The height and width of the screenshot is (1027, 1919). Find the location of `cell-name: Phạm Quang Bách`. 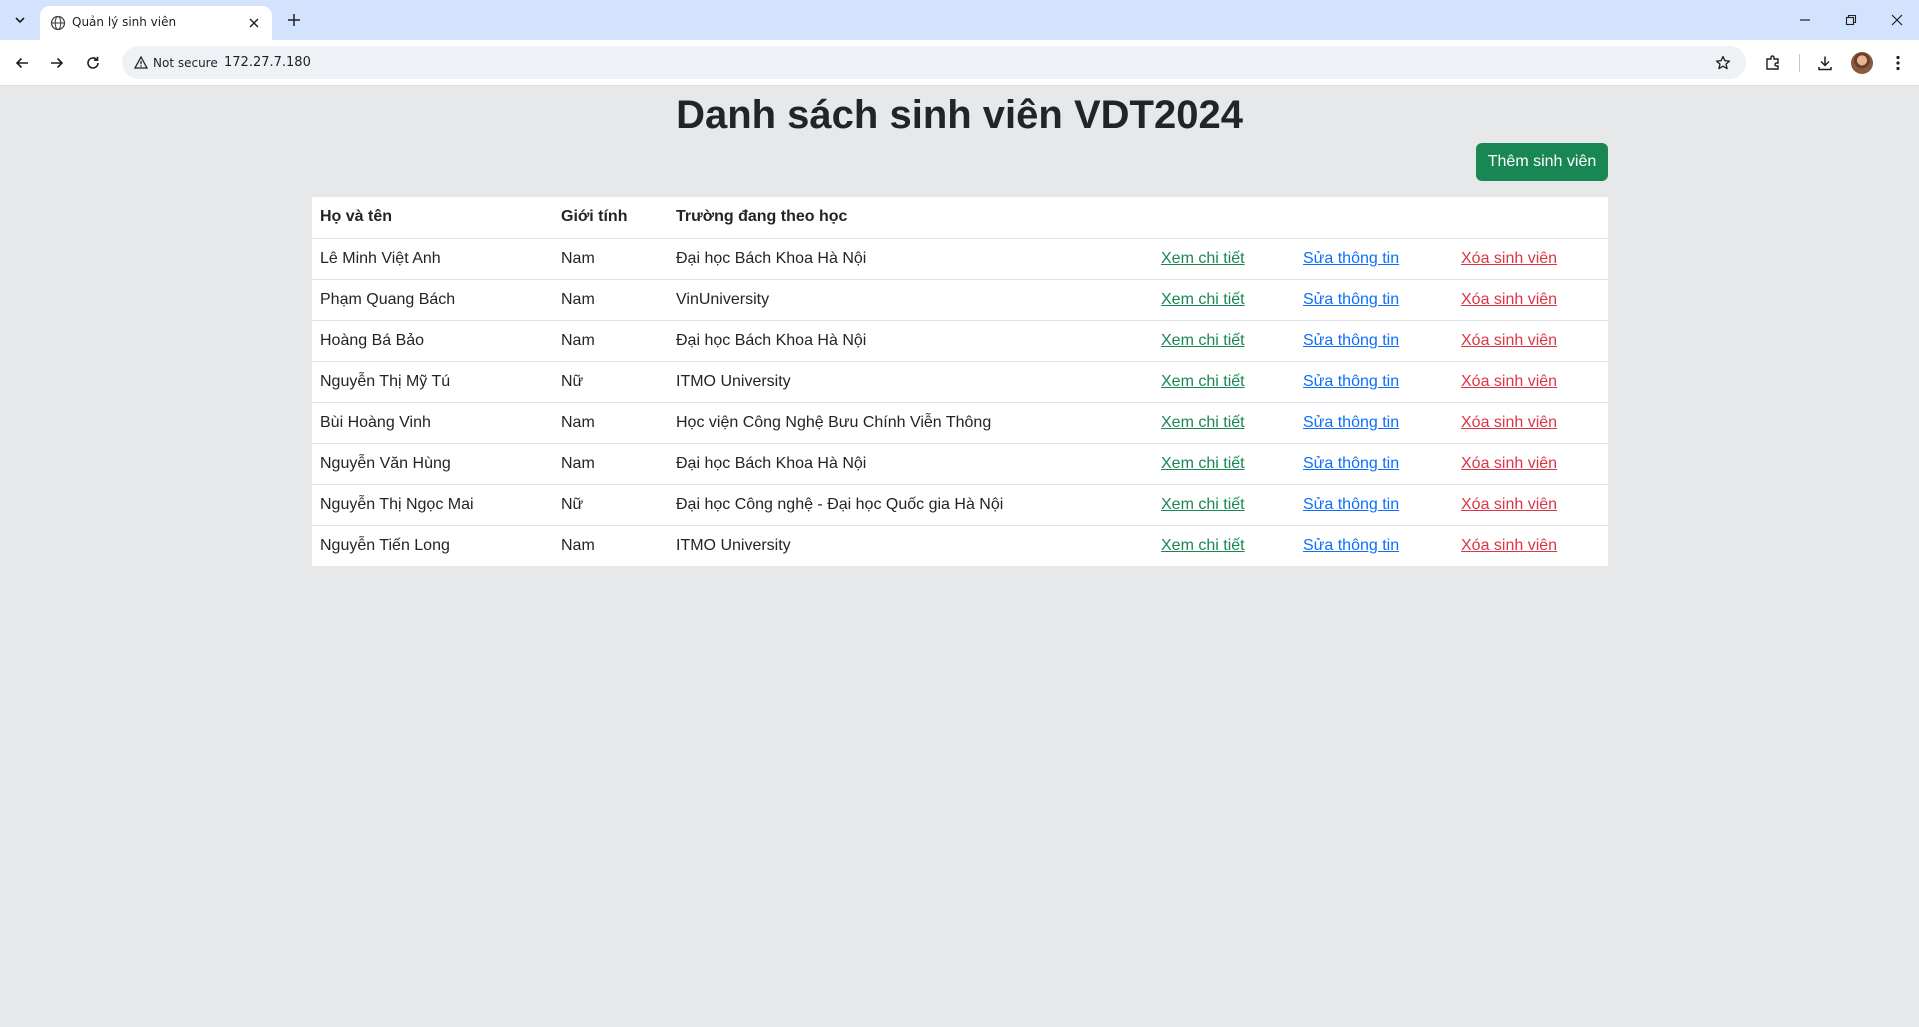

cell-name: Phạm Quang Bách is located at coordinates (432, 300).